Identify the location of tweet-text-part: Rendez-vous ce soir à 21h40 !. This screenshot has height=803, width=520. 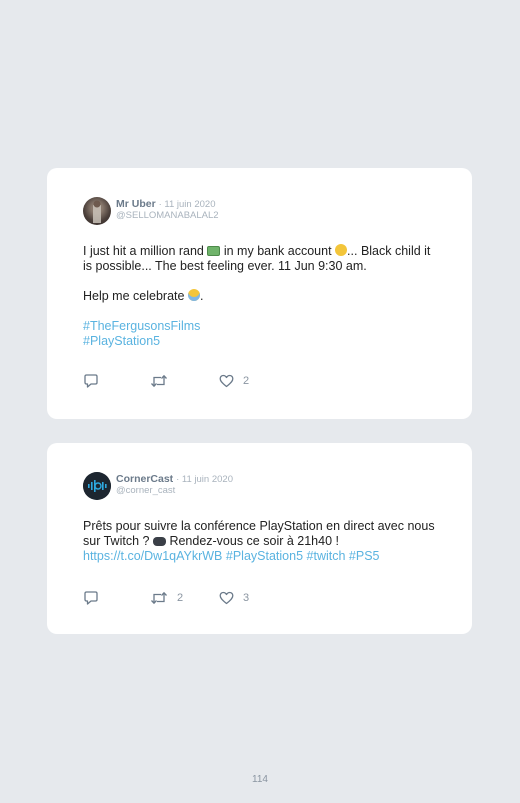
(254, 541).